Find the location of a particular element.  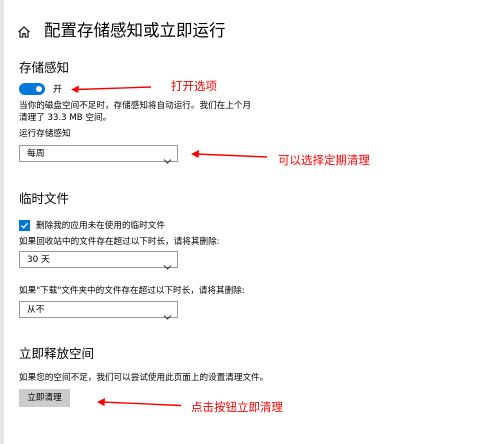

home-icon is located at coordinates (24, 31).